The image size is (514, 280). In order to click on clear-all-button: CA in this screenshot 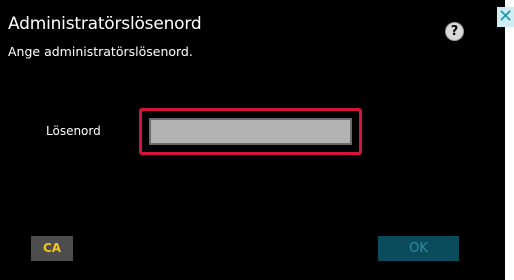, I will do `click(52, 248)`.